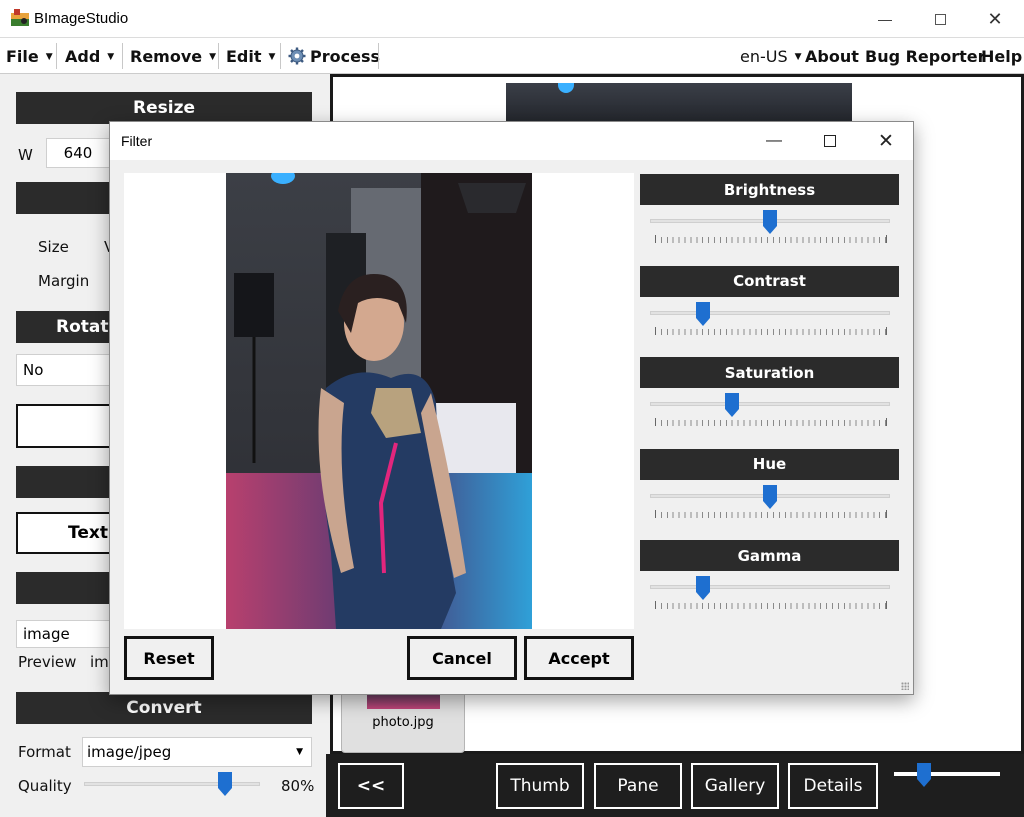 Image resolution: width=1024 pixels, height=817 pixels. Describe the element at coordinates (566, 88) in the screenshot. I see `chandelier-light` at that location.